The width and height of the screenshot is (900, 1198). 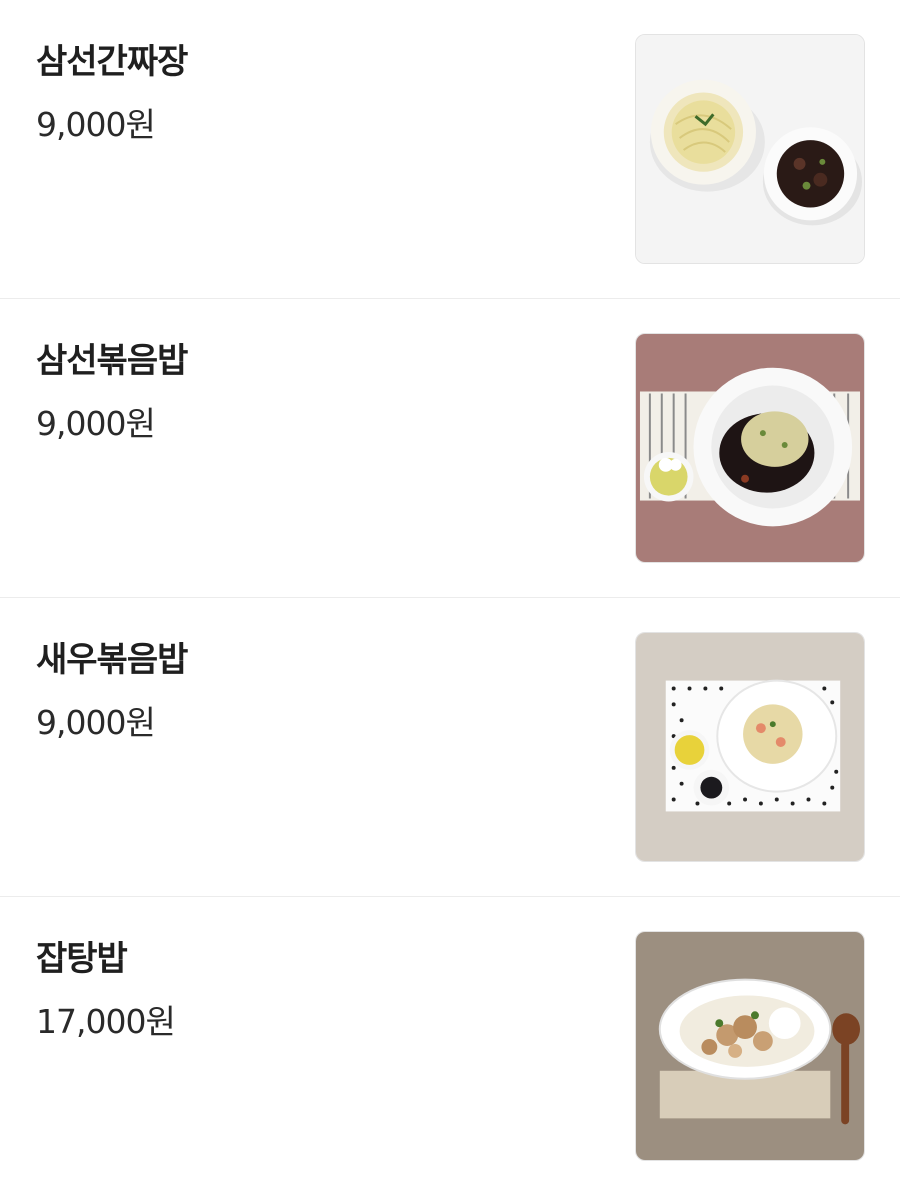 I want to click on fried-rice-dish-photo, so click(x=750, y=448).